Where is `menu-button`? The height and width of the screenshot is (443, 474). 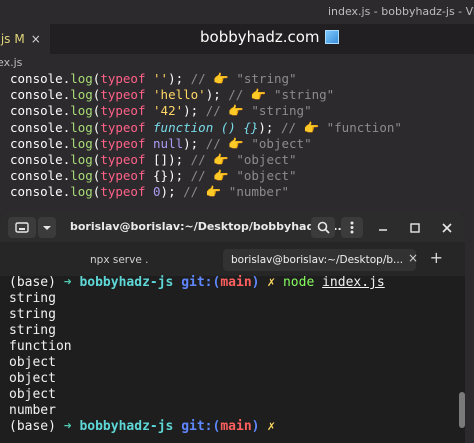 menu-button is located at coordinates (352, 227).